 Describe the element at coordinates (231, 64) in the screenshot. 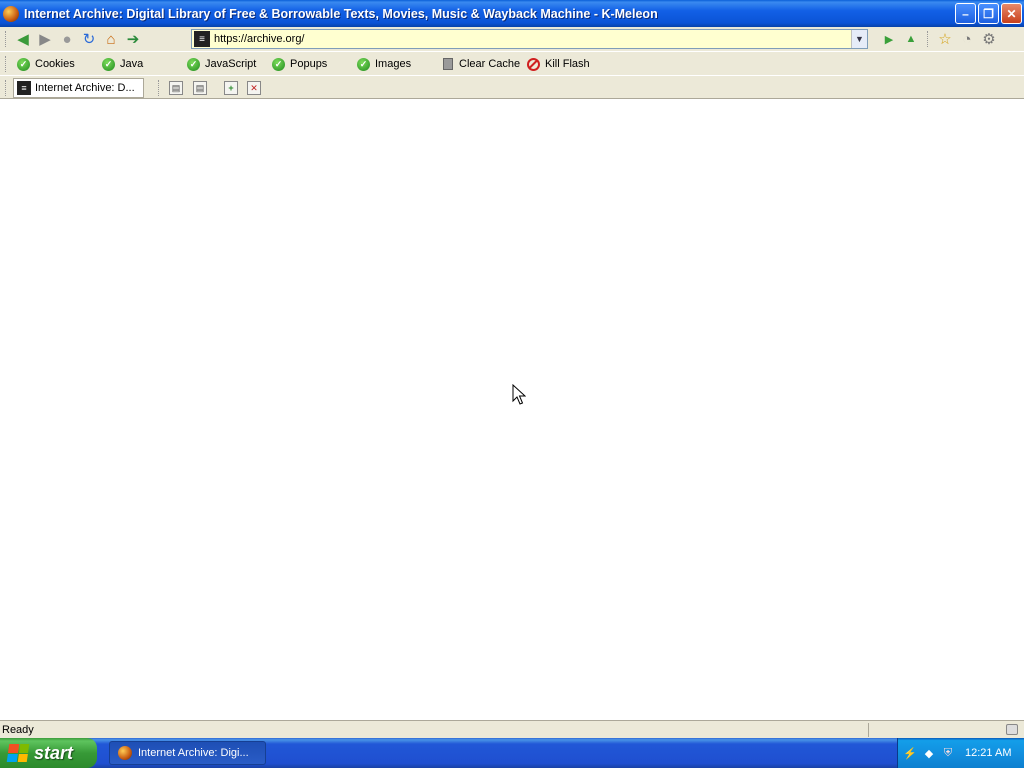

I see `javascript-label: JavaScript` at that location.